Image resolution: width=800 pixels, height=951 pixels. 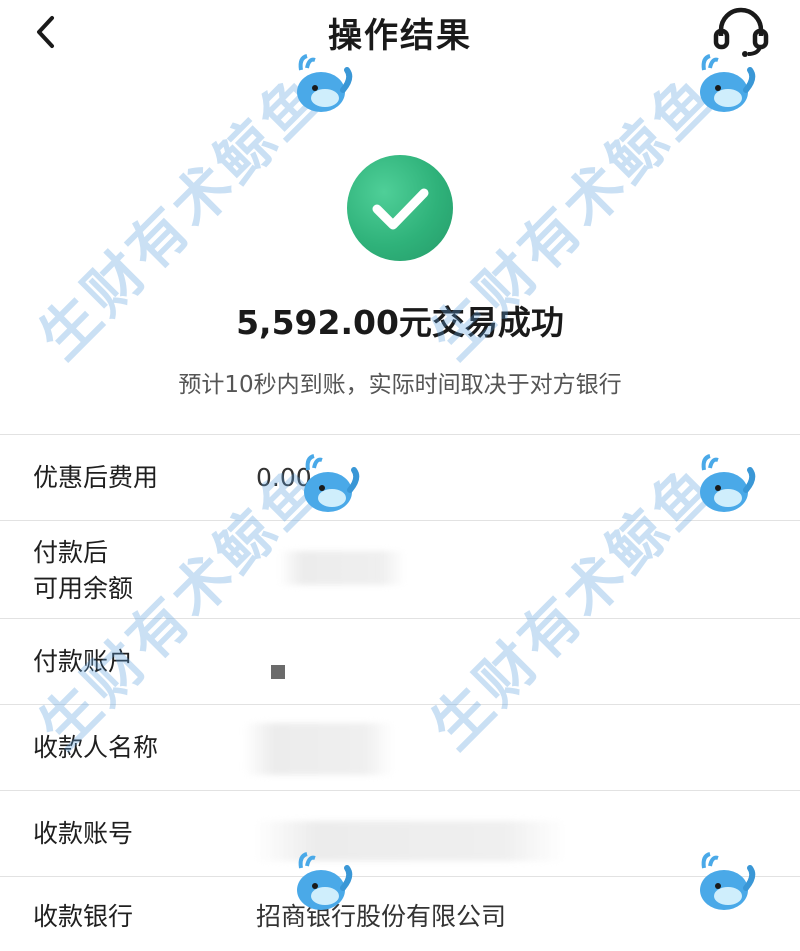 I want to click on detail-label: 优惠后费用, so click(x=96, y=477).